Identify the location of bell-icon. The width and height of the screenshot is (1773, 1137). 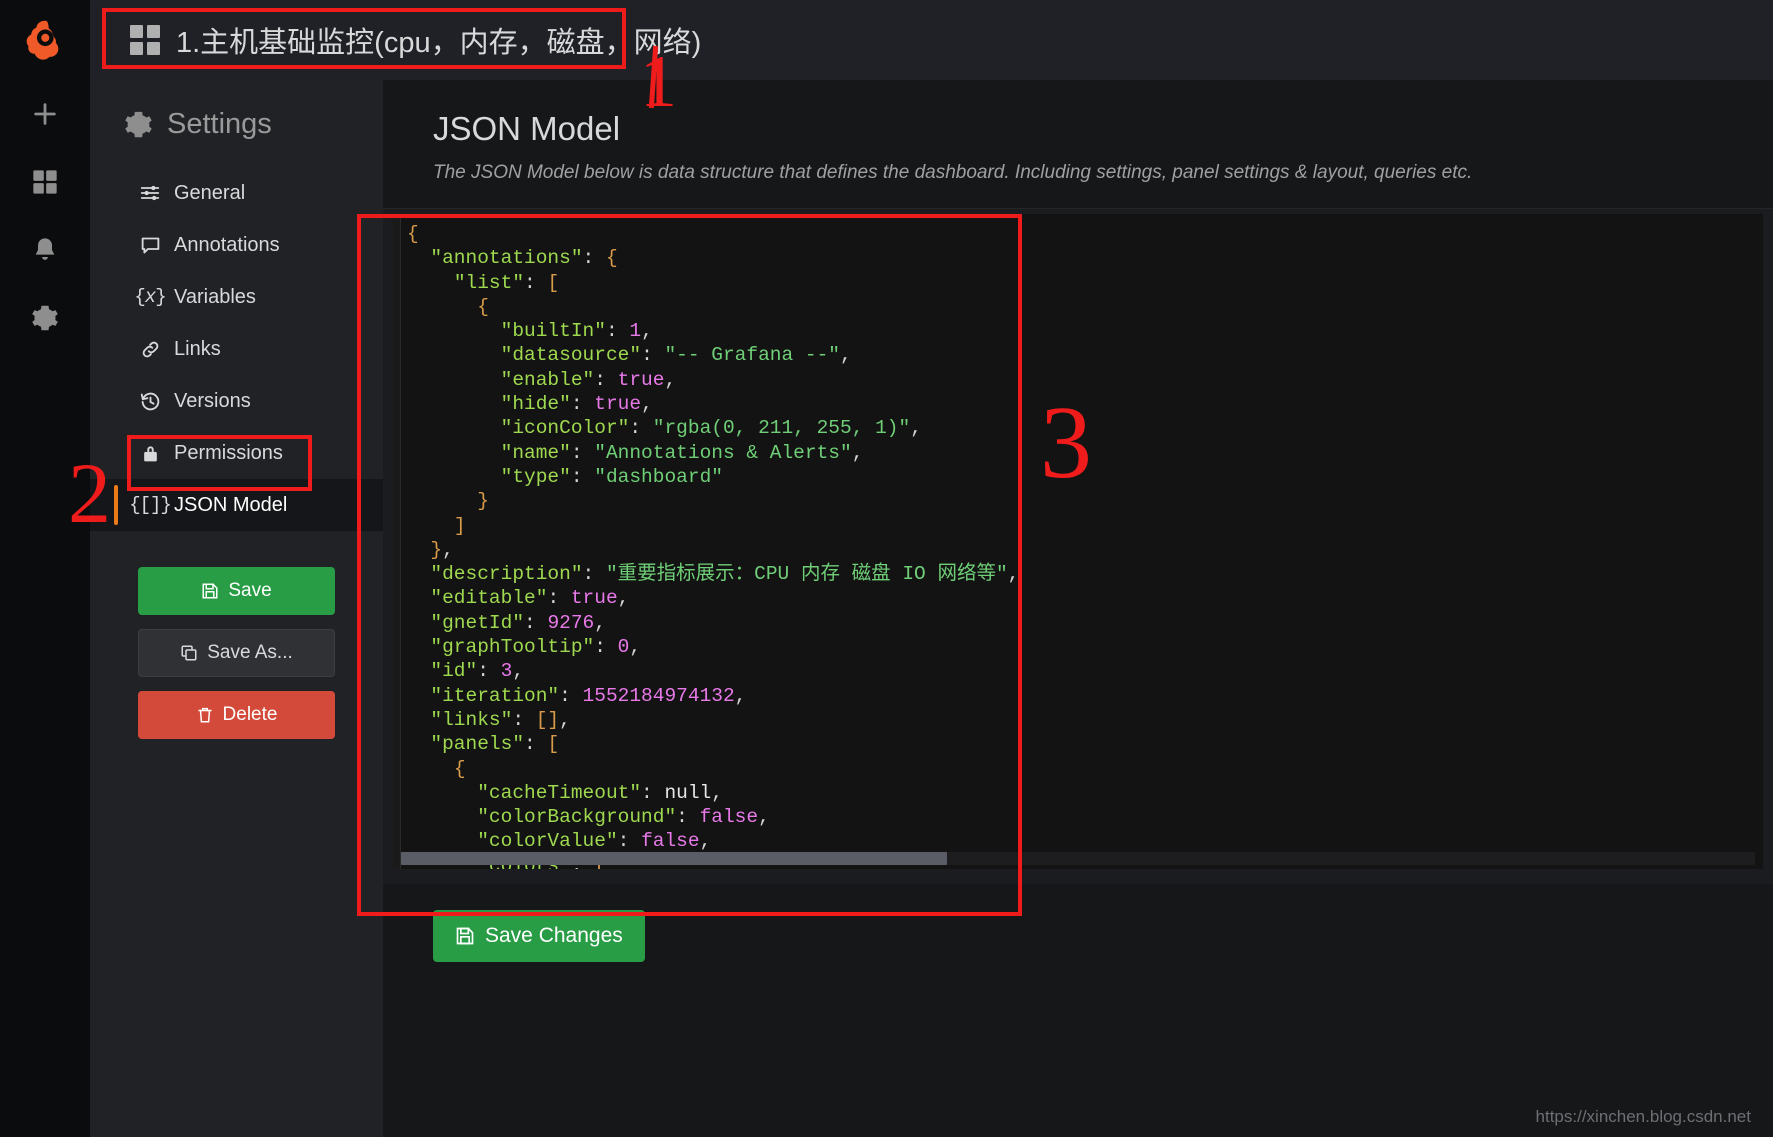
(45, 250).